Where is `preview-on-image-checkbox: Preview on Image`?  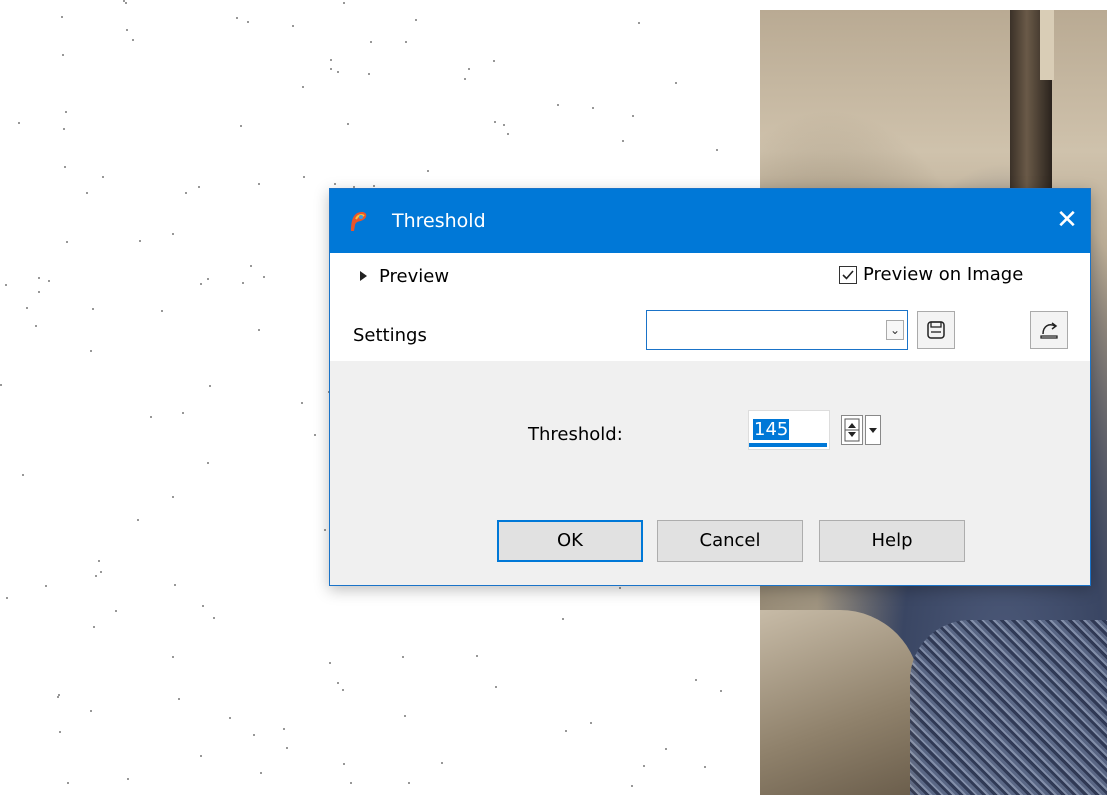 preview-on-image-checkbox: Preview on Image is located at coordinates (931, 274).